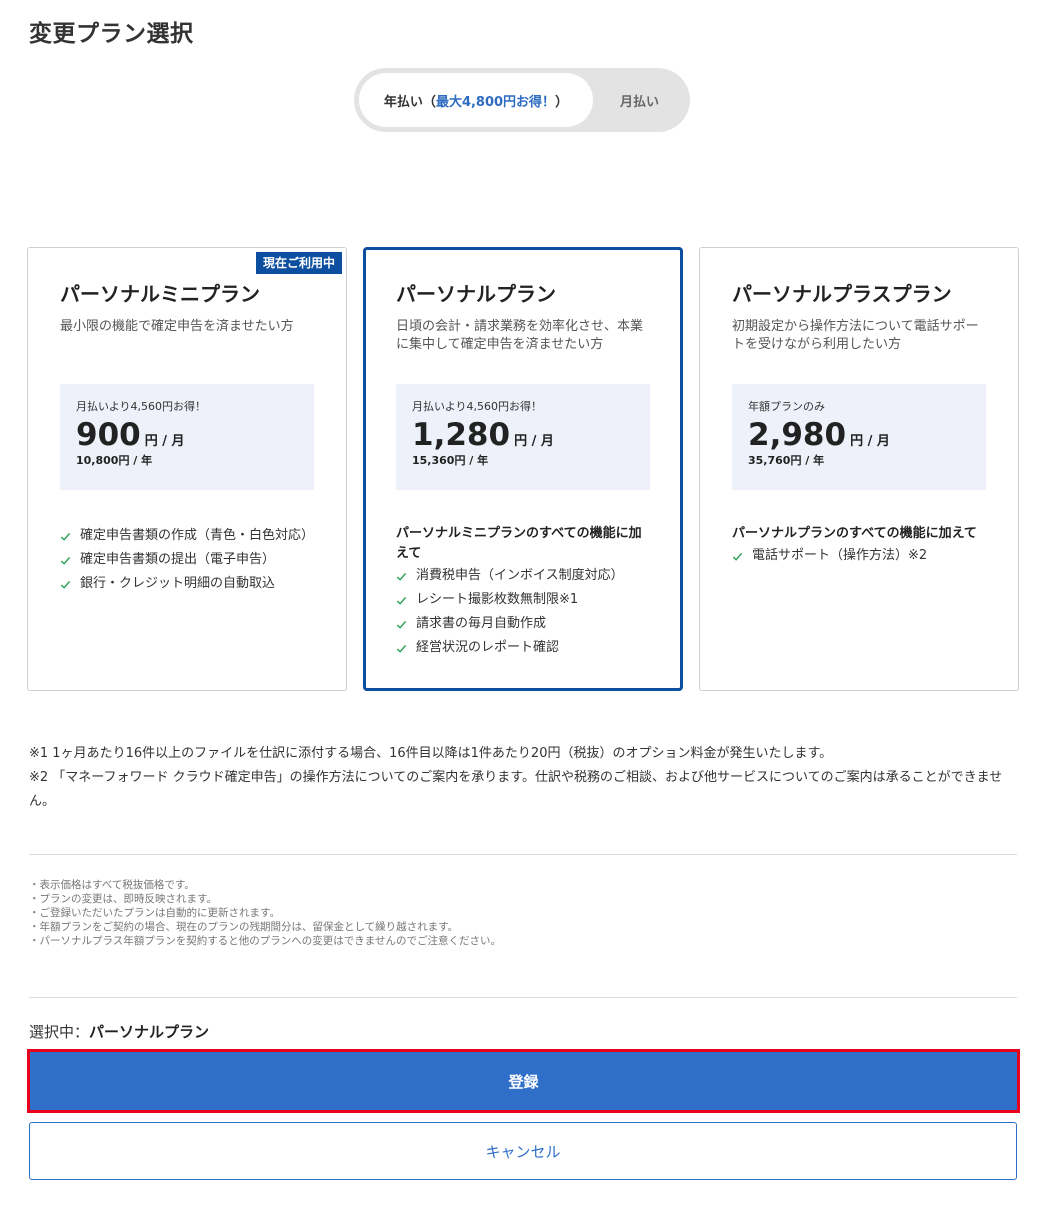  I want to click on feature-item: 経営状況のレポート確認, so click(523, 648).